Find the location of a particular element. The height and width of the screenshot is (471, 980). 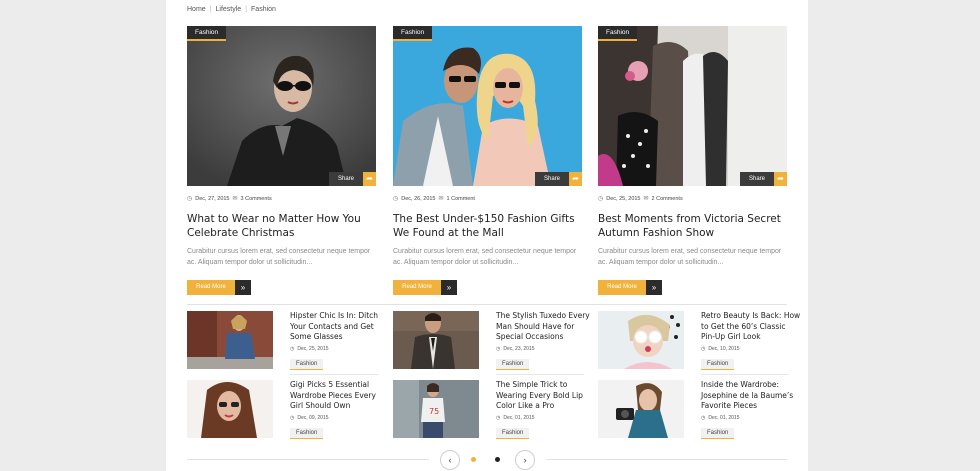

pager-line-left is located at coordinates (308, 459).